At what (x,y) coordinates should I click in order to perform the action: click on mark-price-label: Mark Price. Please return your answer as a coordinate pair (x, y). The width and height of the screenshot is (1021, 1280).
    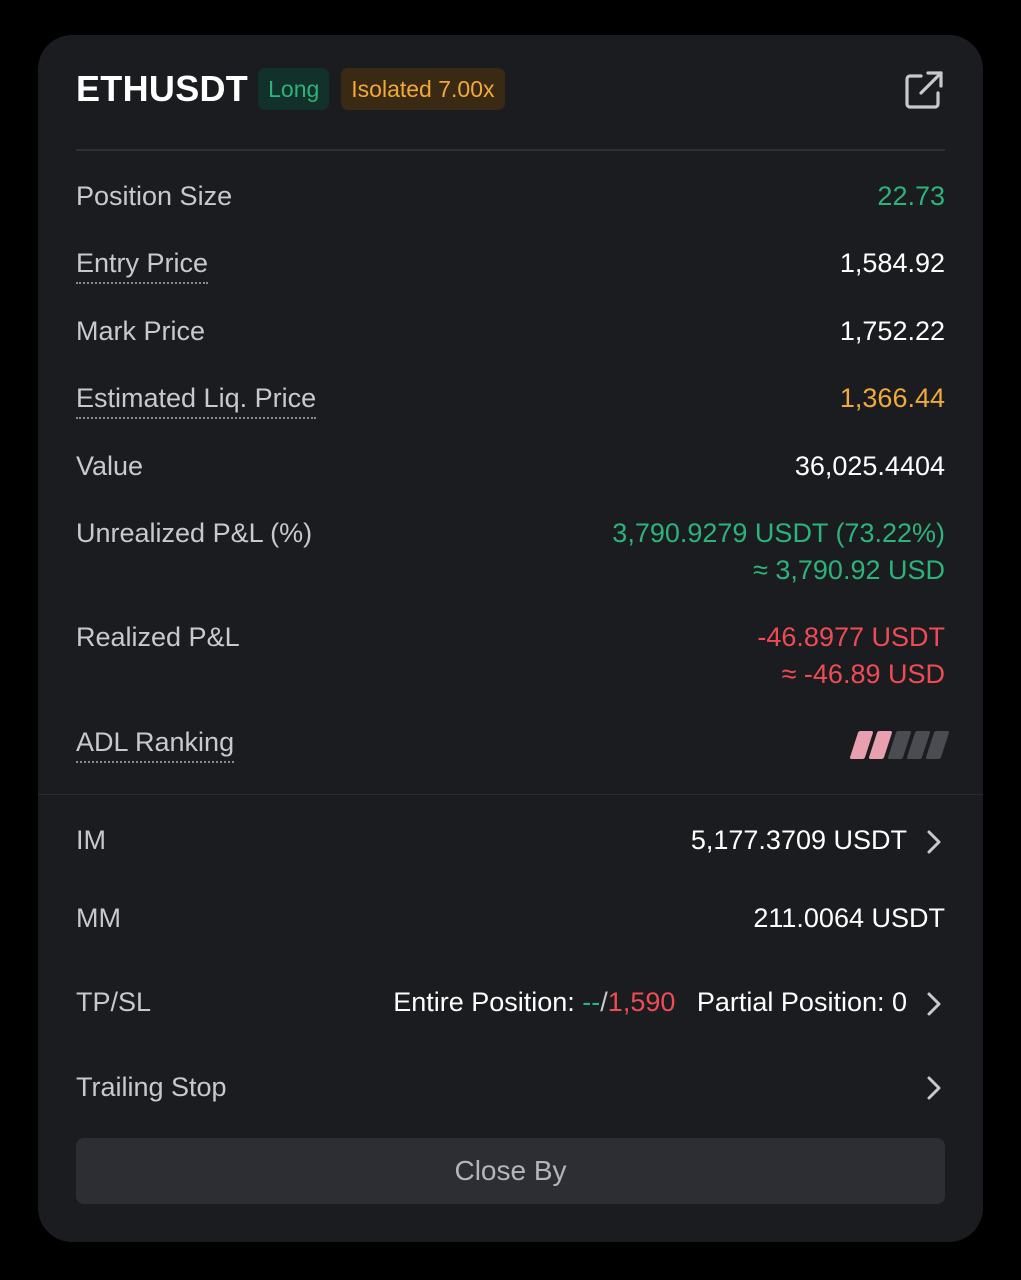
    Looking at the image, I should click on (141, 331).